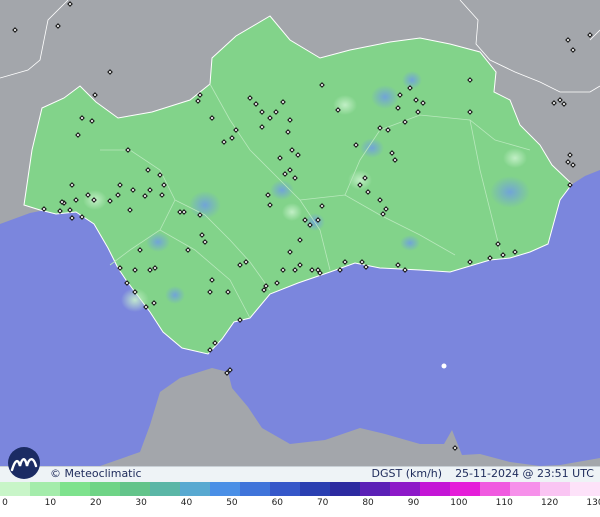  I want to click on legend-tick-label: 50, so click(232, 503).